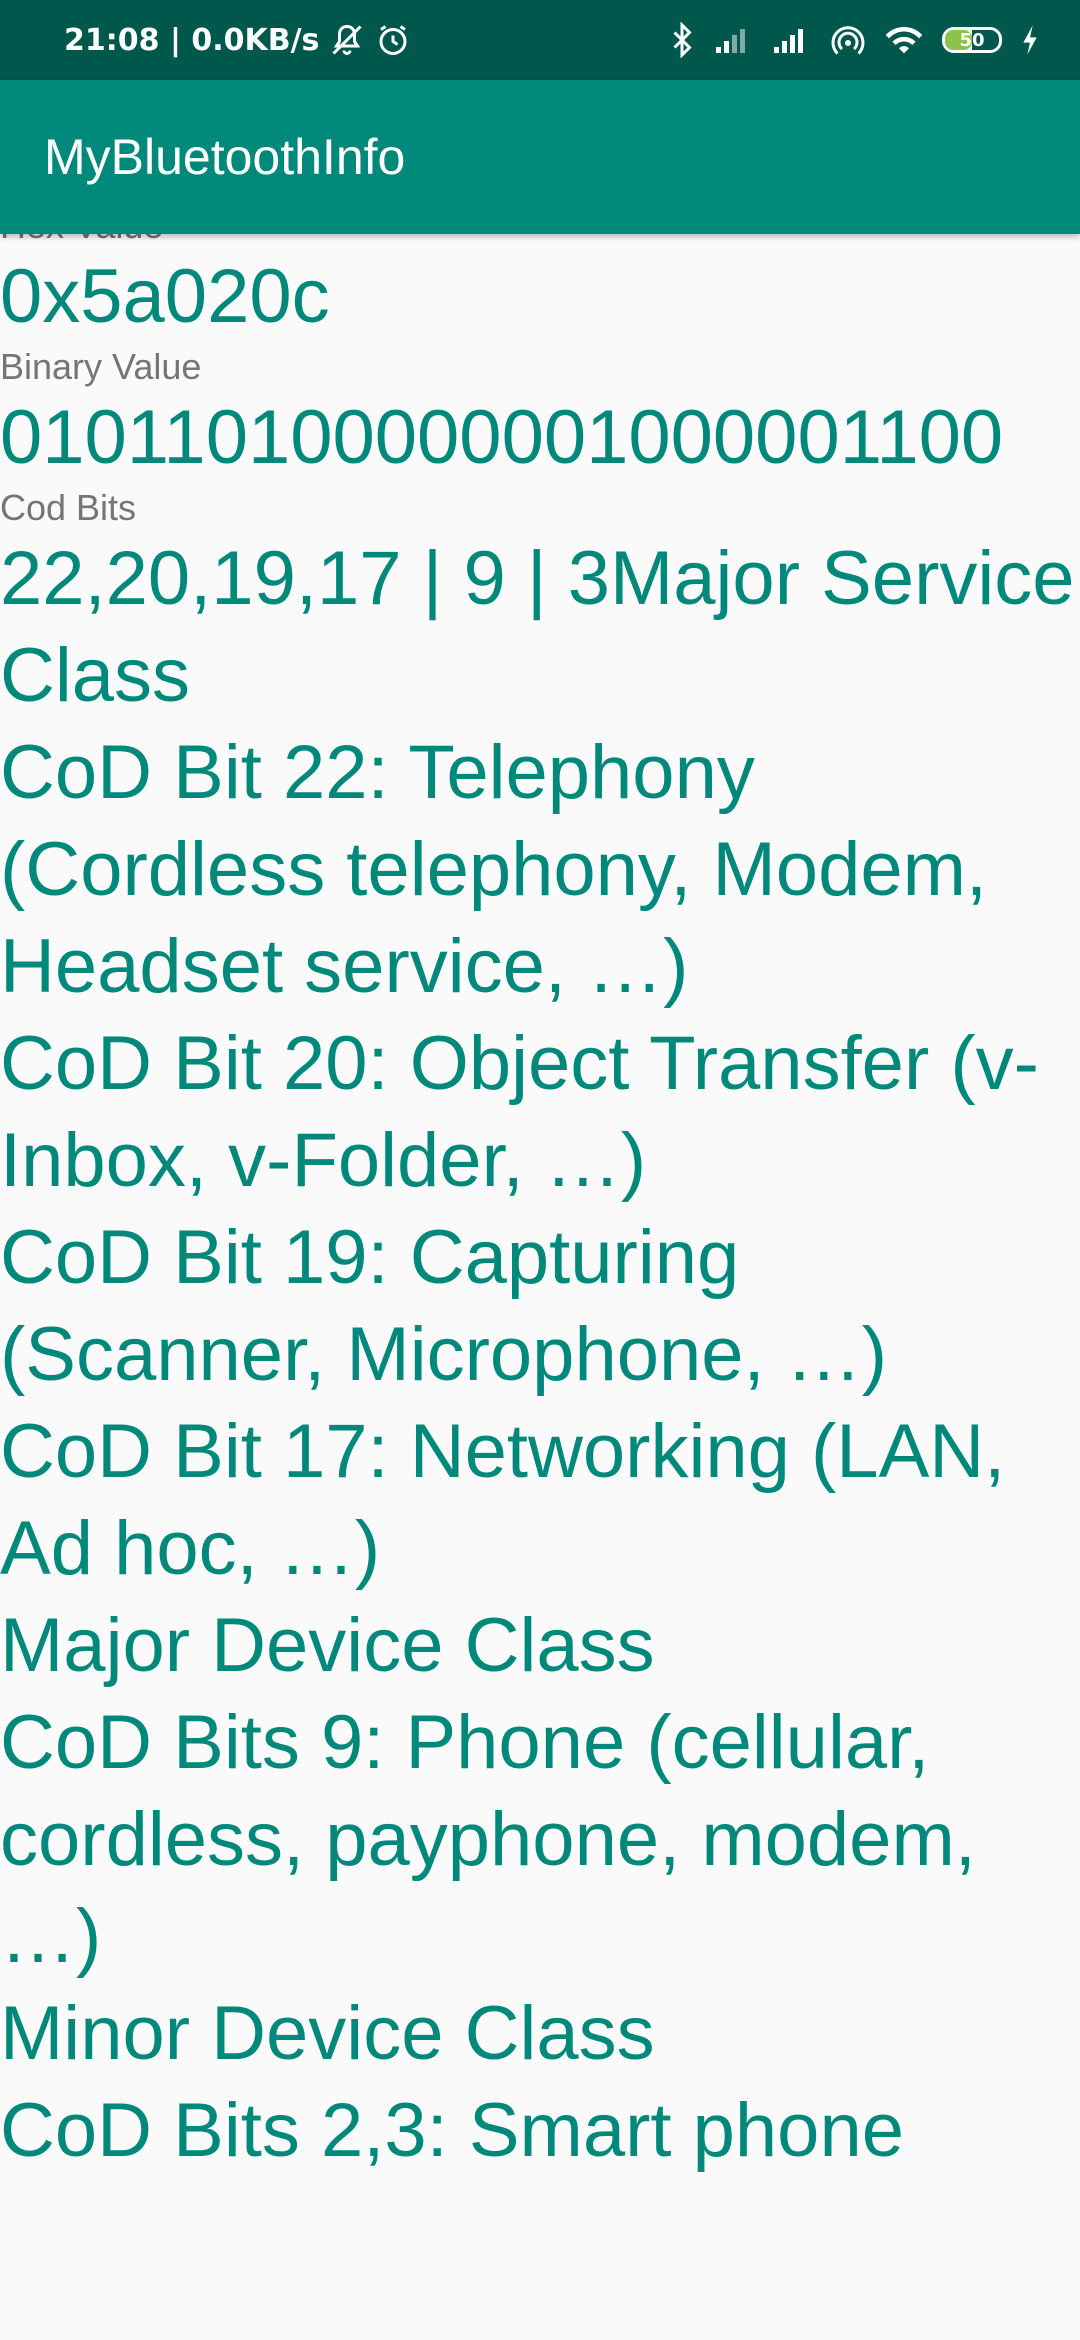 The height and width of the screenshot is (2340, 1080). What do you see at coordinates (225, 157) in the screenshot?
I see `app-title: MyBluetoothInfo` at bounding box center [225, 157].